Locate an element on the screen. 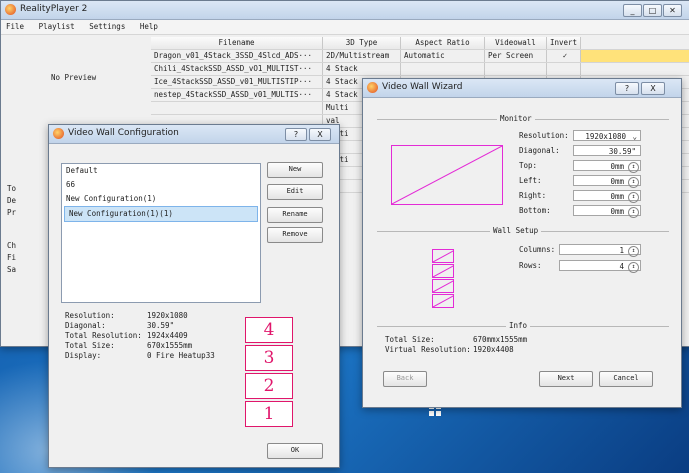 Image resolution: width=689 pixels, height=473 pixels. menubar: File Playlist Settings Help is located at coordinates (345, 27).